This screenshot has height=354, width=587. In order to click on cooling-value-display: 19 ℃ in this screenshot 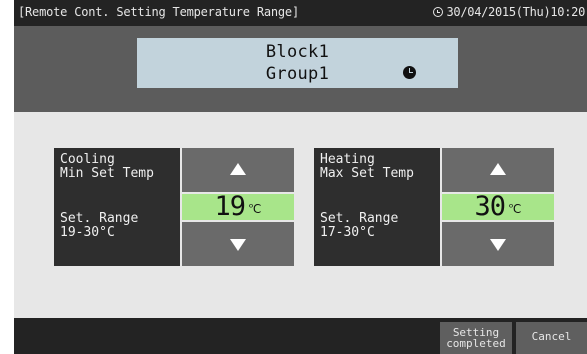, I will do `click(238, 206)`.